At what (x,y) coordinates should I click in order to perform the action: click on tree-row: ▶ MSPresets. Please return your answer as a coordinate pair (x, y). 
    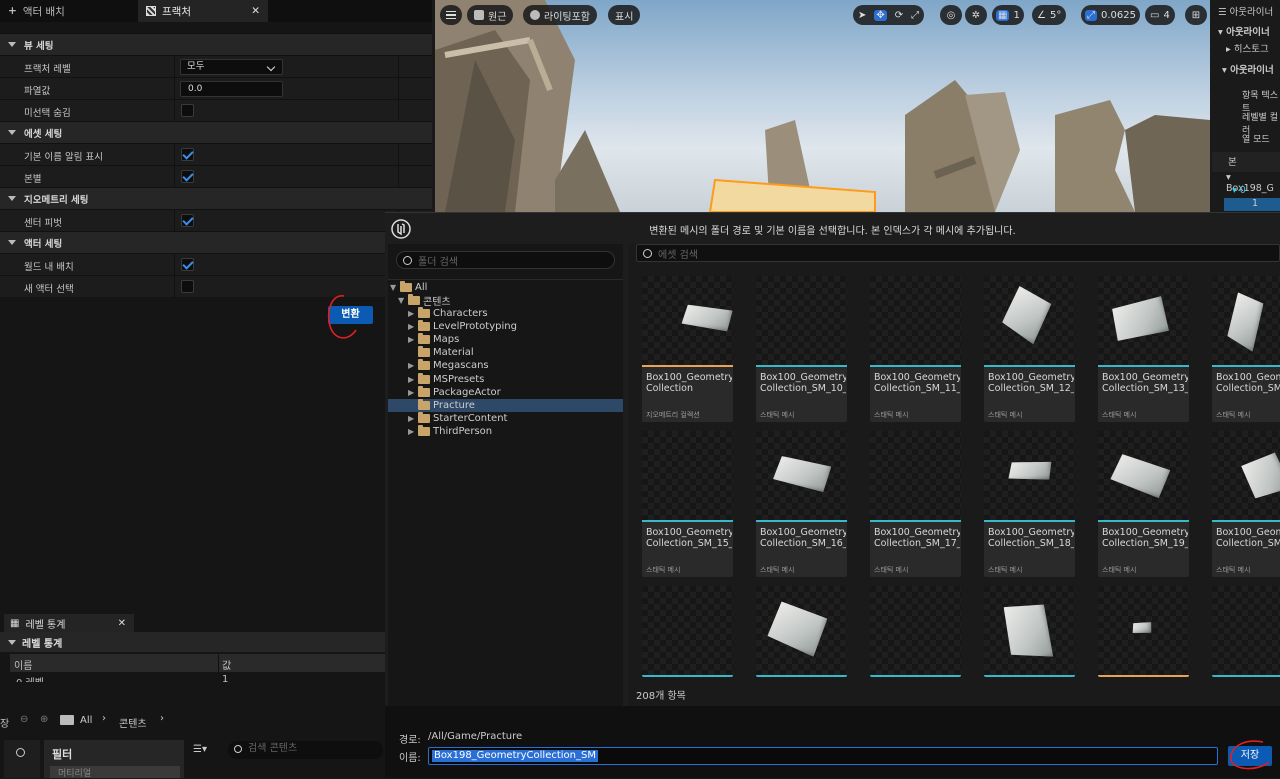
    Looking at the image, I should click on (505, 379).